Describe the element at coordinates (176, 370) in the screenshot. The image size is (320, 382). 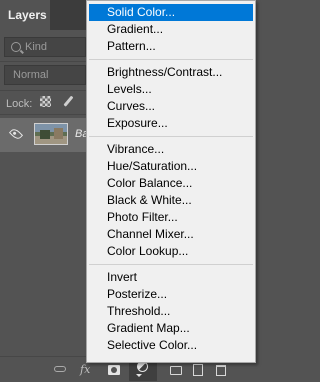
I see `folder-icon` at that location.